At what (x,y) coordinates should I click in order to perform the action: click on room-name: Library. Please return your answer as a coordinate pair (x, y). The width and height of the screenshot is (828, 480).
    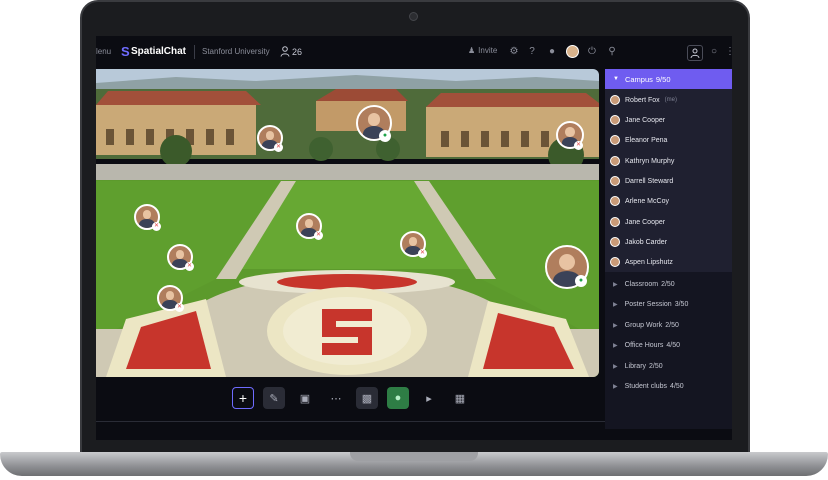
    Looking at the image, I should click on (635, 366).